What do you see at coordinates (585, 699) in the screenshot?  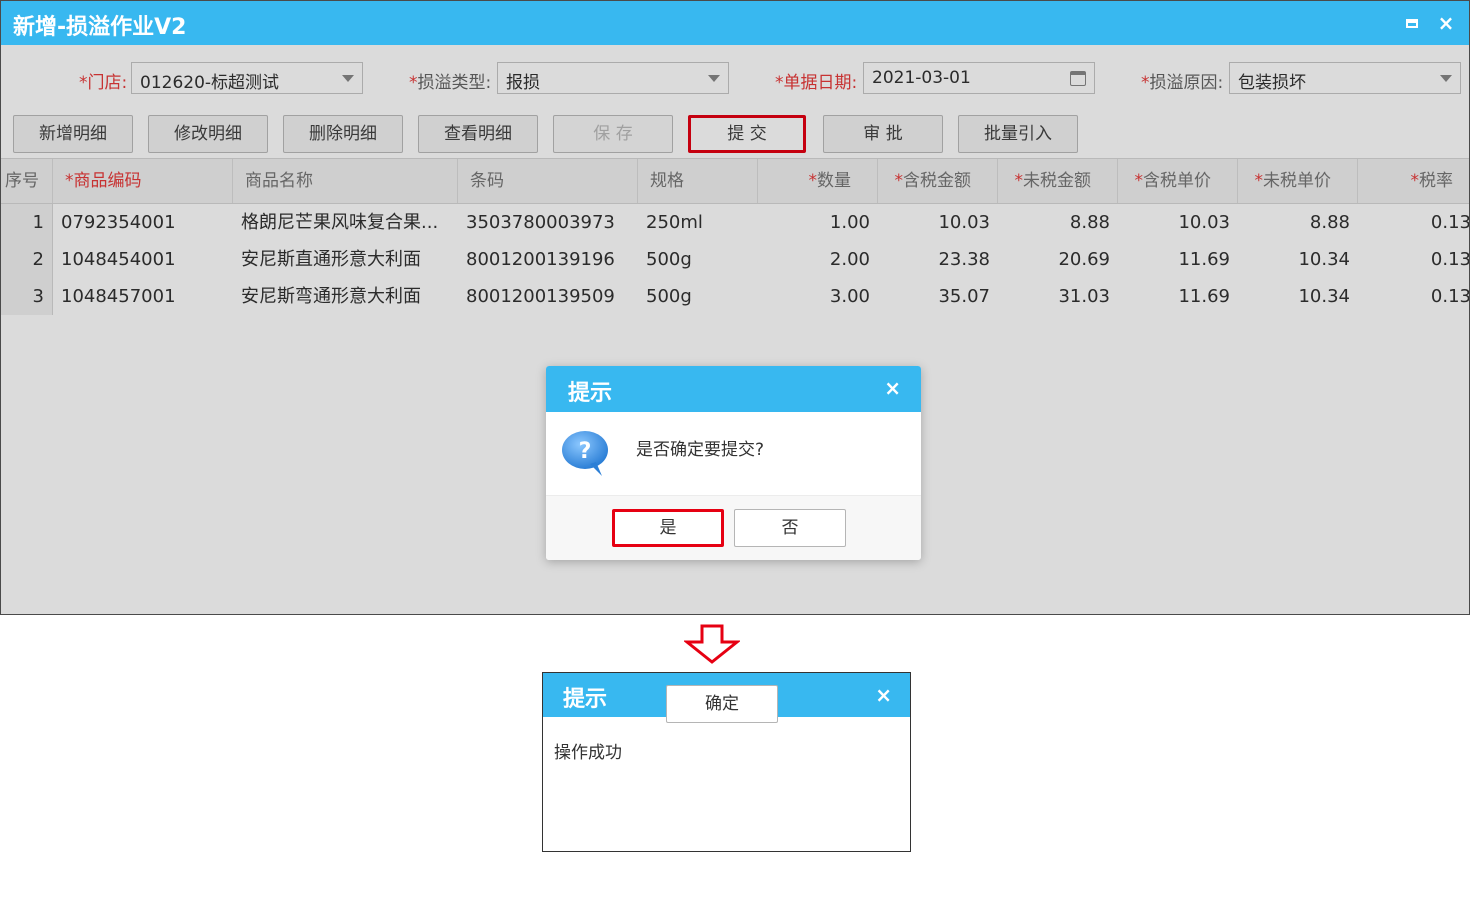 I see `result-dialog-title: 提示` at bounding box center [585, 699].